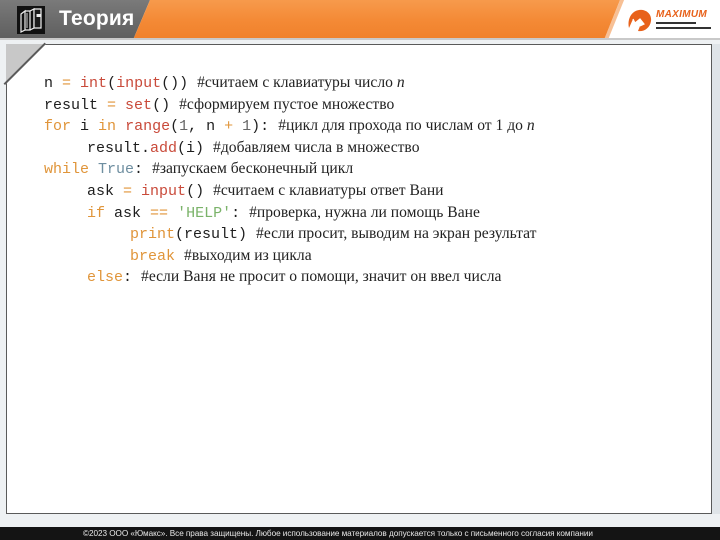 This screenshot has width=720, height=540. I want to click on code-comment: #запускаем бесконечный цикл, so click(253, 169).